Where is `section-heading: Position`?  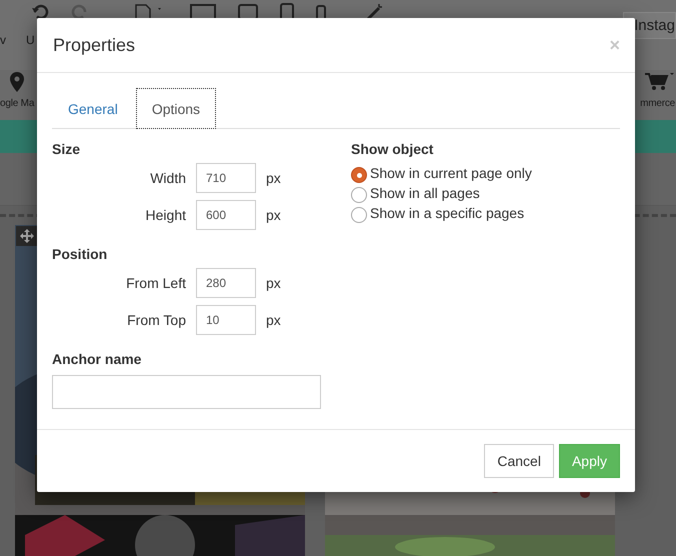 section-heading: Position is located at coordinates (80, 254).